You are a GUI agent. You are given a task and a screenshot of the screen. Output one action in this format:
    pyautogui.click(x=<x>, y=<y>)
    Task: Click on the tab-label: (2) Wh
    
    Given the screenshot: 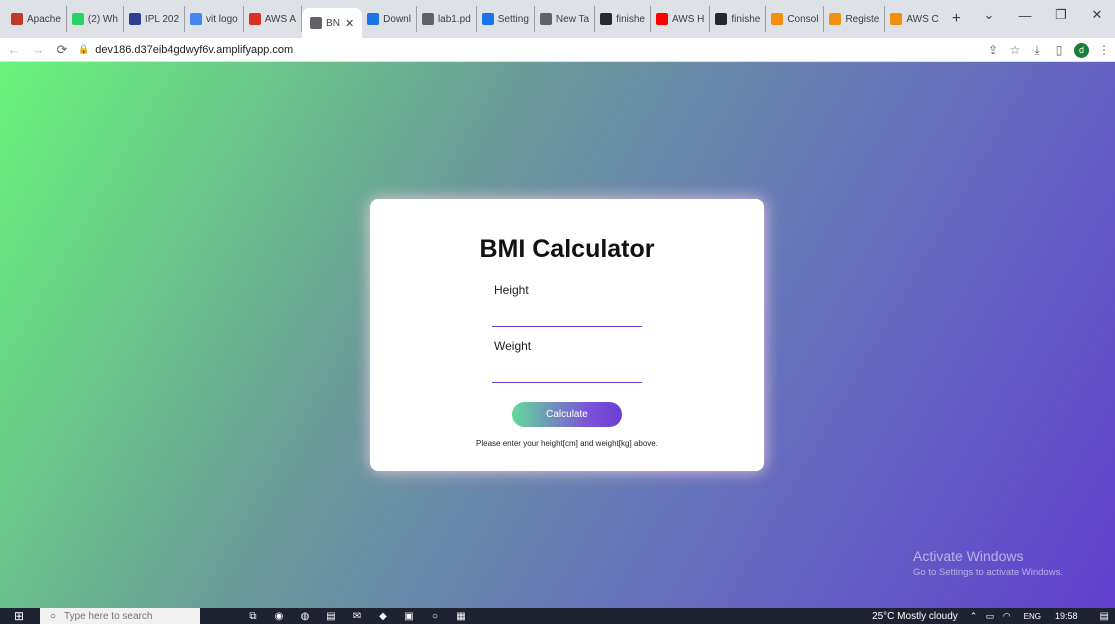 What is the action you would take?
    pyautogui.click(x=102, y=19)
    